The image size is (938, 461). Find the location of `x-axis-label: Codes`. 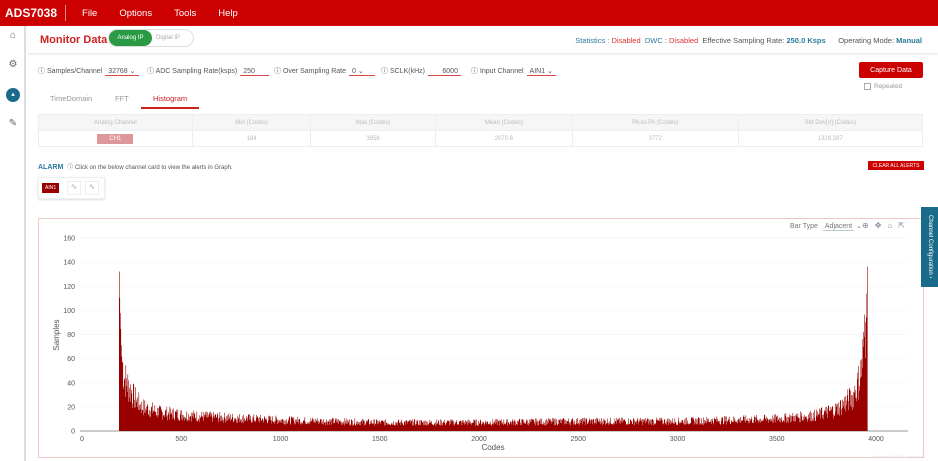

x-axis-label: Codes is located at coordinates (492, 447).